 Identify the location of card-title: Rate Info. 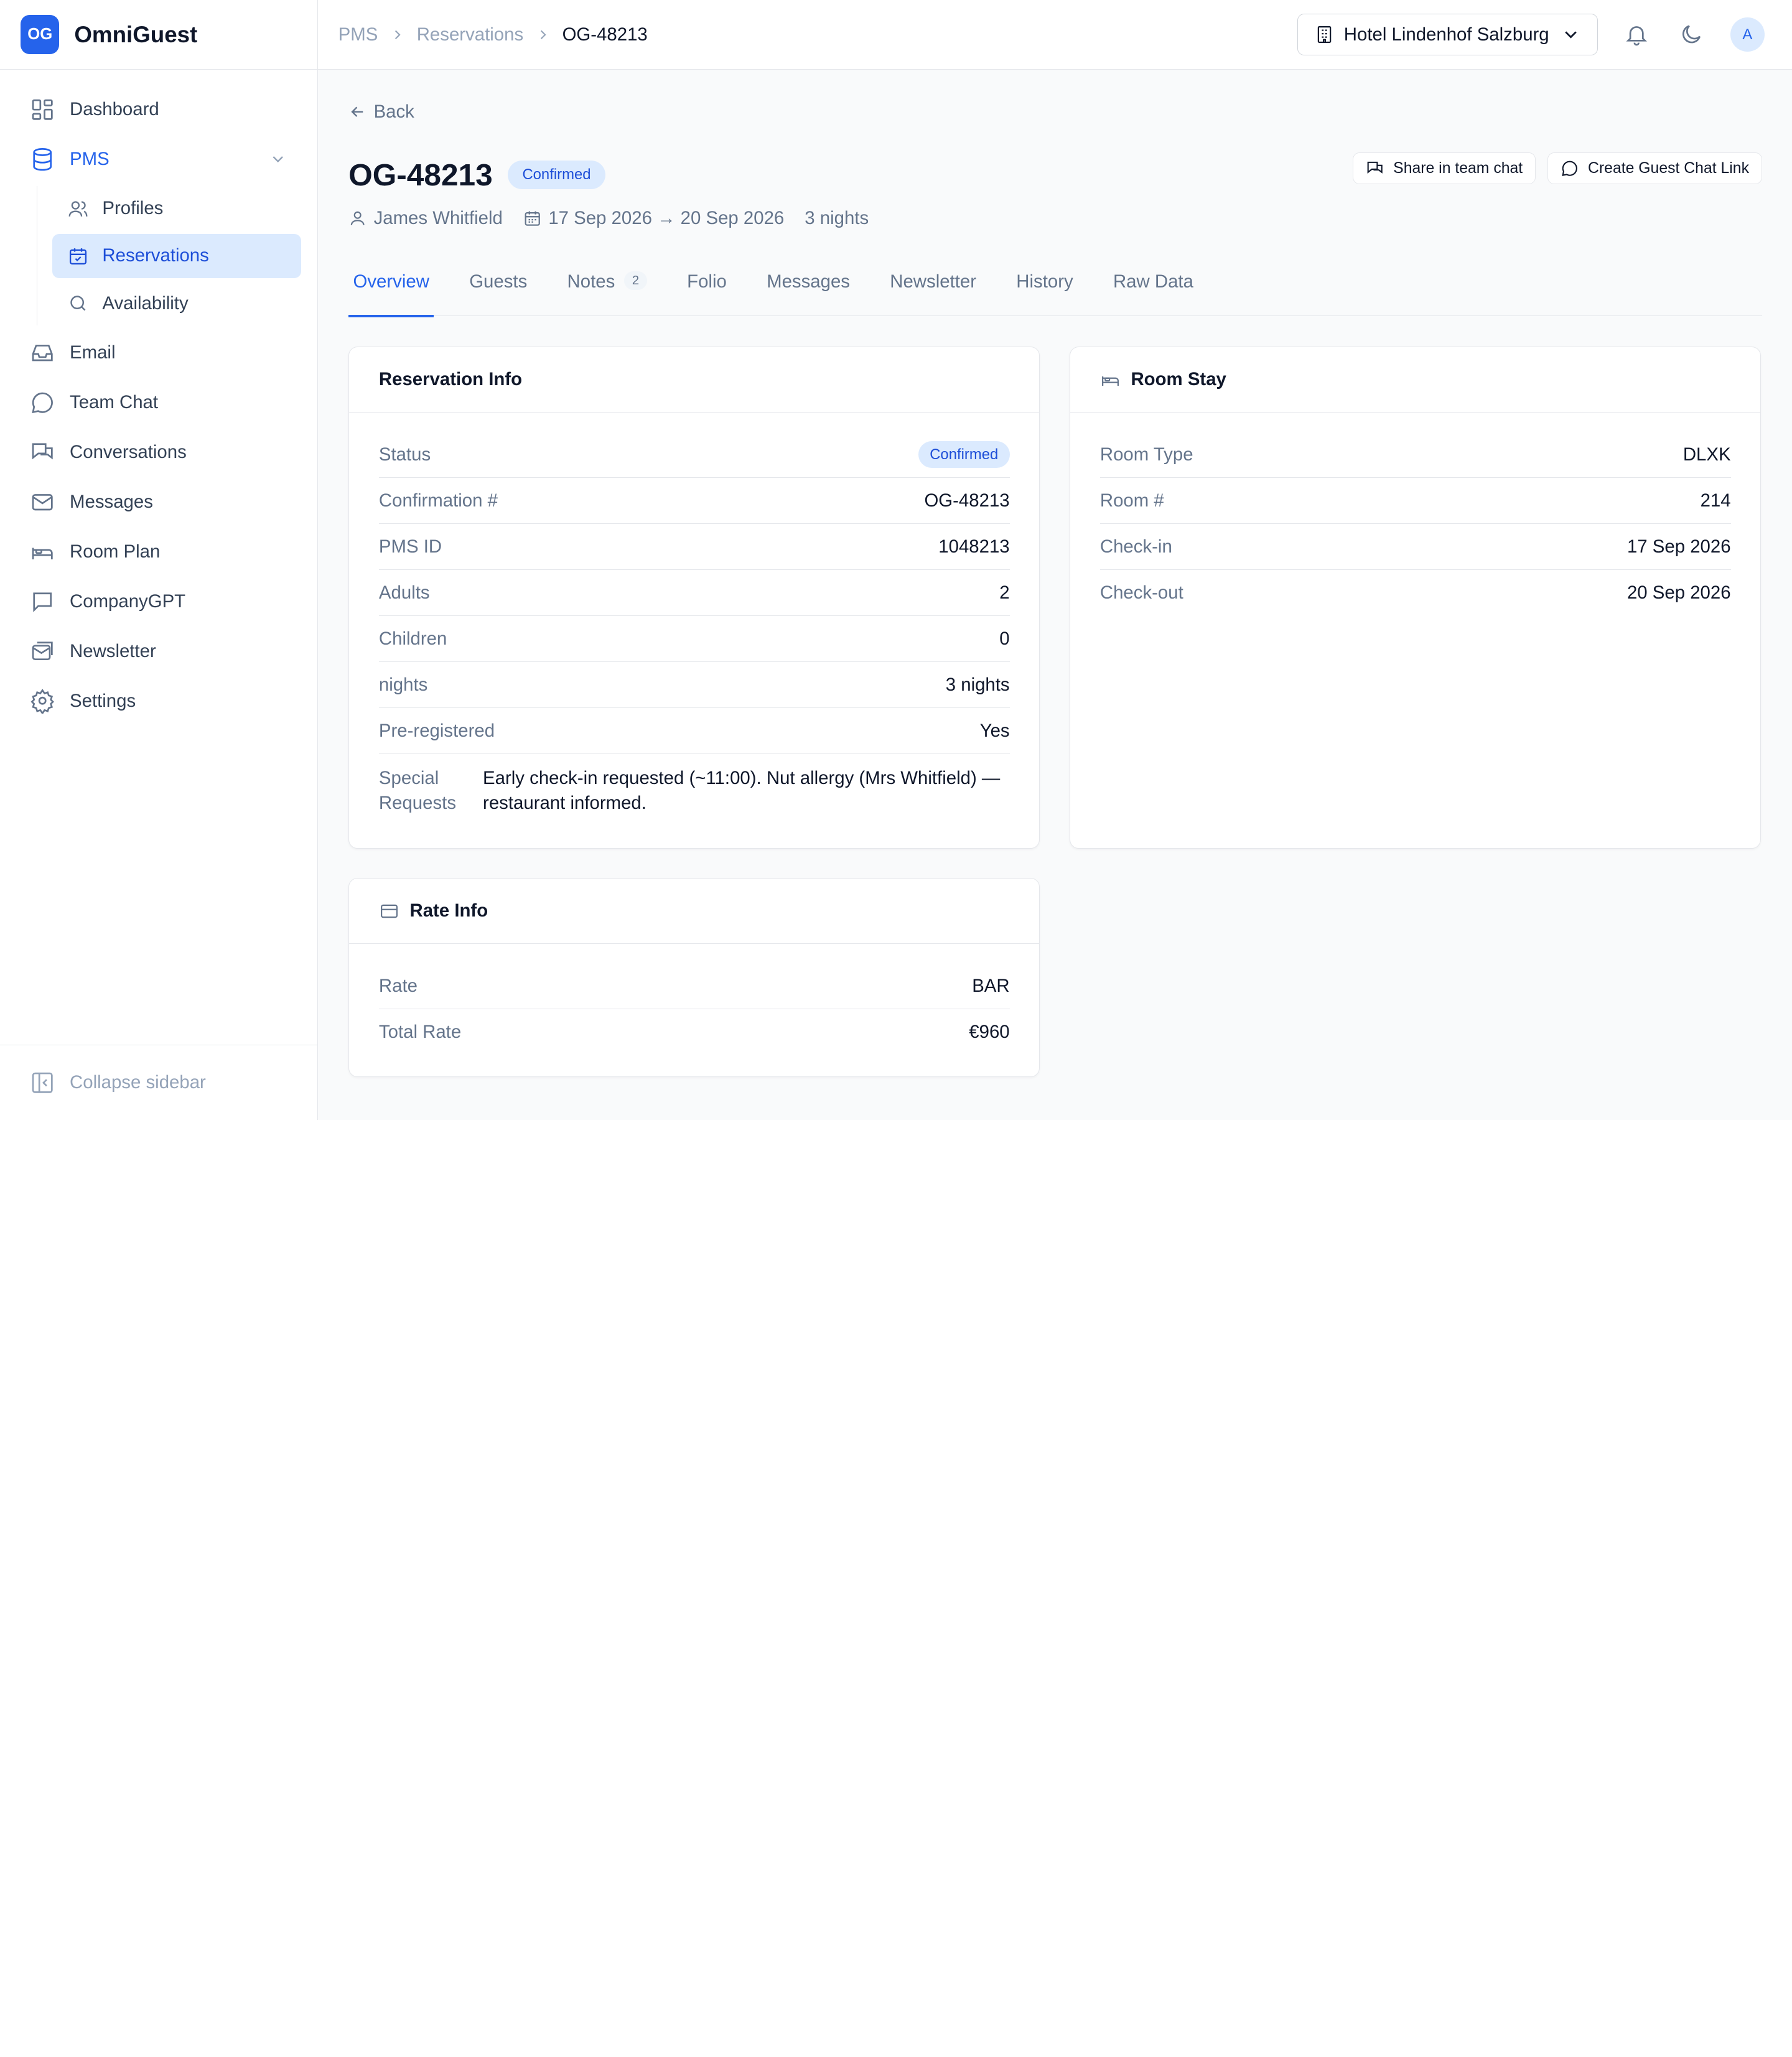
(448, 910).